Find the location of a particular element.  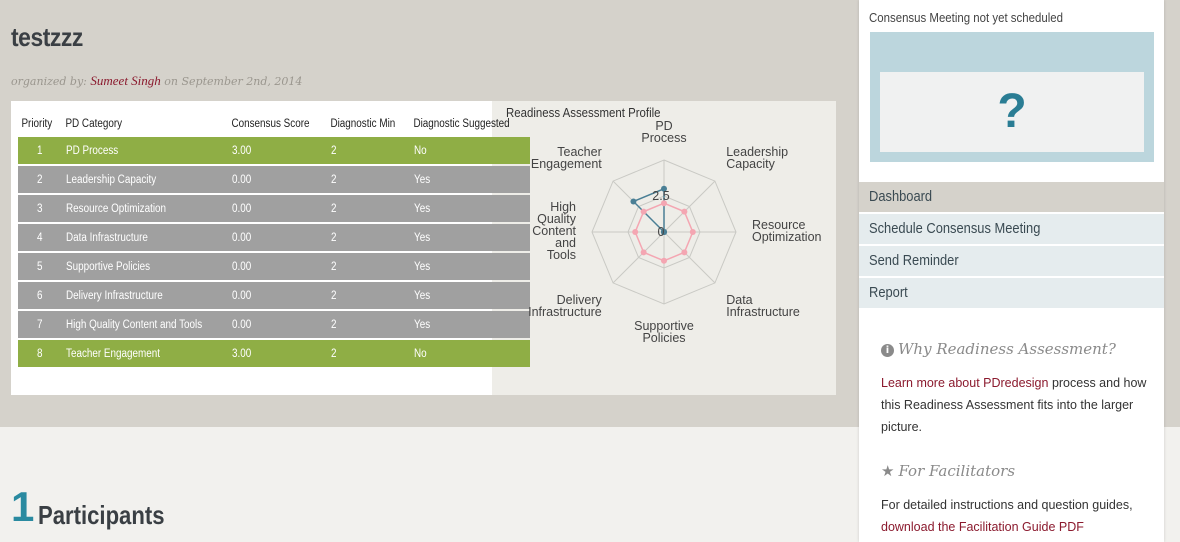

radar-axis-label: Teacher Engagement is located at coordinates (566, 158).